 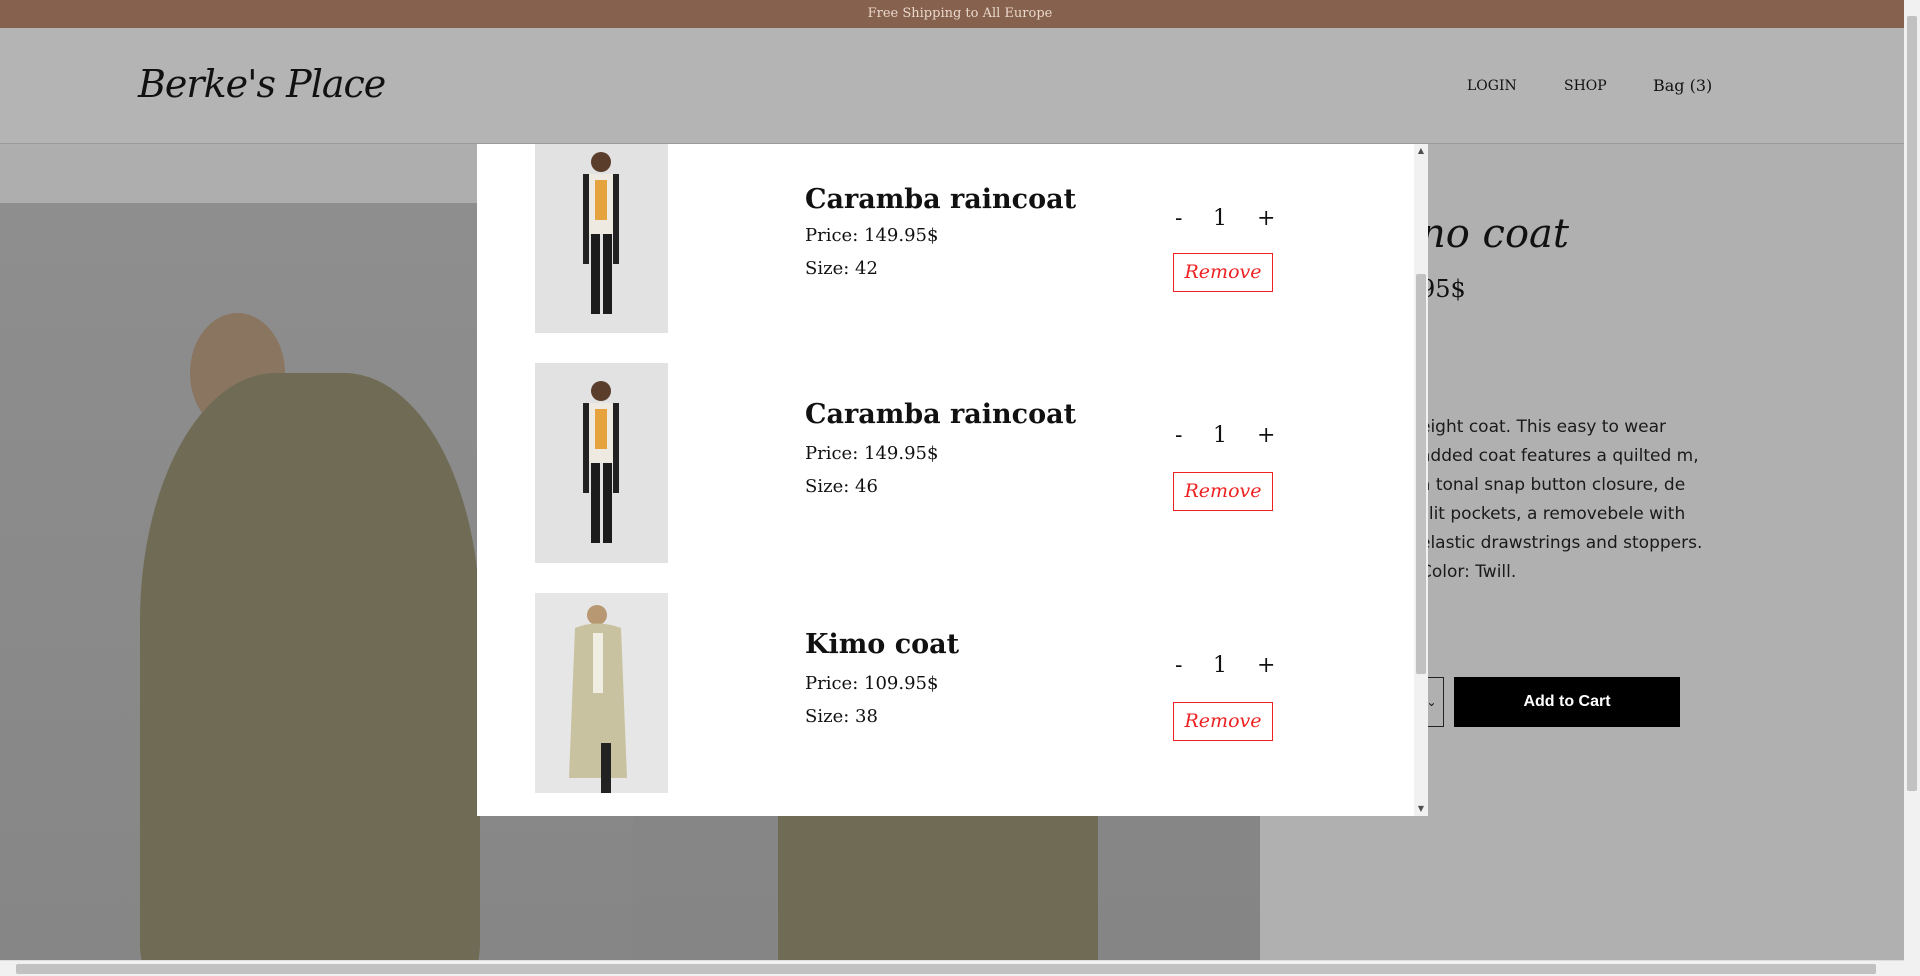 I want to click on modal-scrollbar: ▲ ▼, so click(x=1421, y=480).